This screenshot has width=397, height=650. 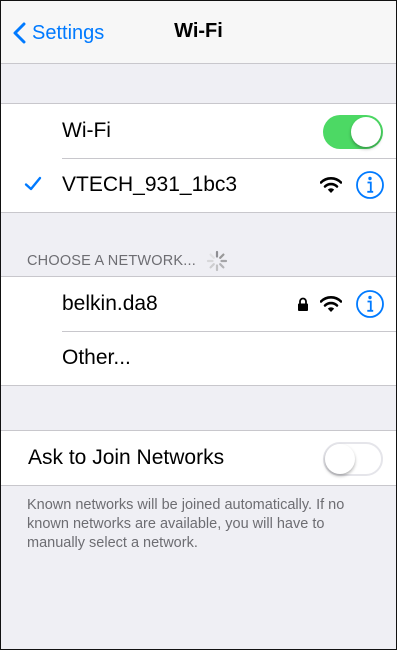 I want to click on network-row: belkin.da8, so click(x=198, y=304).